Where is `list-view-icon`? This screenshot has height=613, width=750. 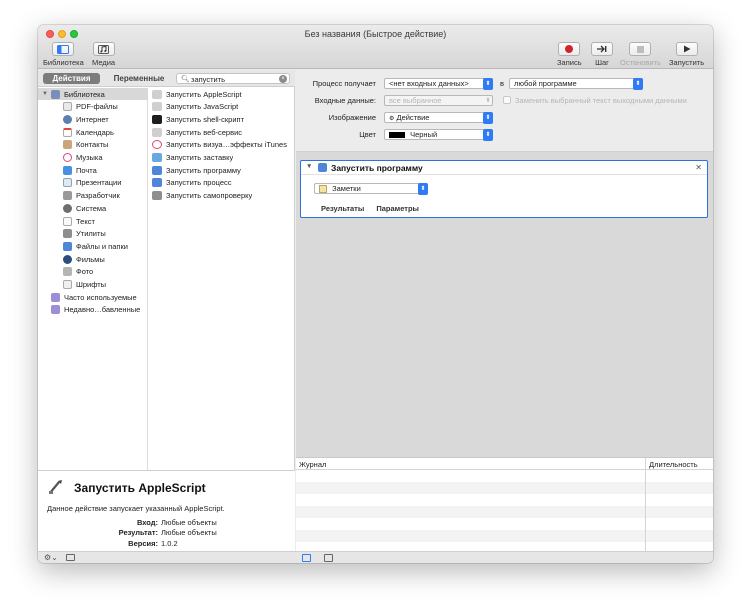 list-view-icon is located at coordinates (306, 558).